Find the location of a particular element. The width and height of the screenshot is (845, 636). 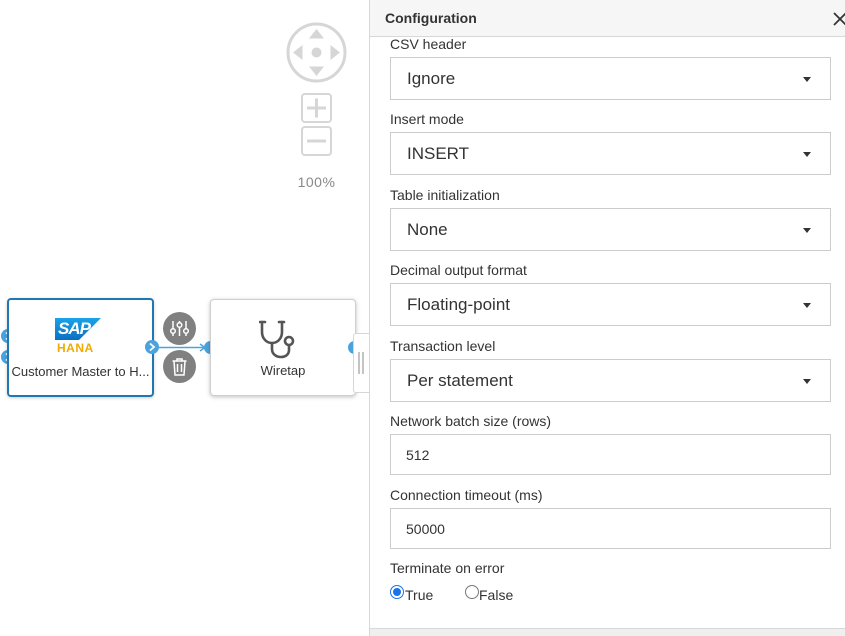

transaction-level-value: Per statement is located at coordinates (460, 380).